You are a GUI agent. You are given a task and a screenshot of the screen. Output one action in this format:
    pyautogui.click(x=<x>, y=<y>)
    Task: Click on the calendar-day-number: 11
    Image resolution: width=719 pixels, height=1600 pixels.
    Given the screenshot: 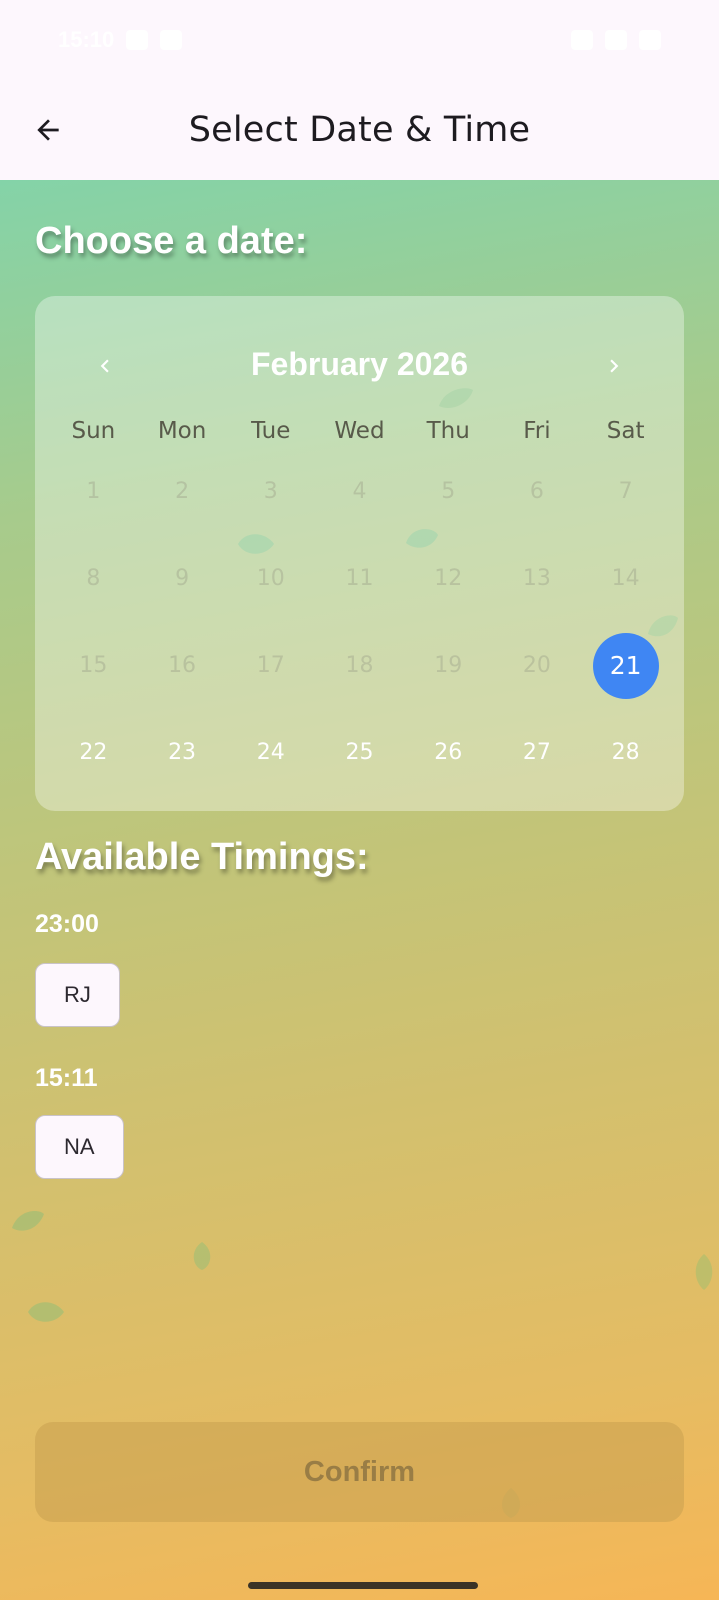 What is the action you would take?
    pyautogui.click(x=359, y=578)
    